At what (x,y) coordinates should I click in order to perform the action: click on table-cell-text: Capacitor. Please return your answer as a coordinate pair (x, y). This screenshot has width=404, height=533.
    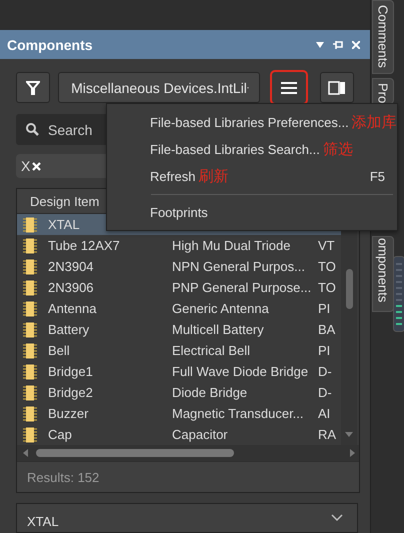
    Looking at the image, I should click on (200, 434).